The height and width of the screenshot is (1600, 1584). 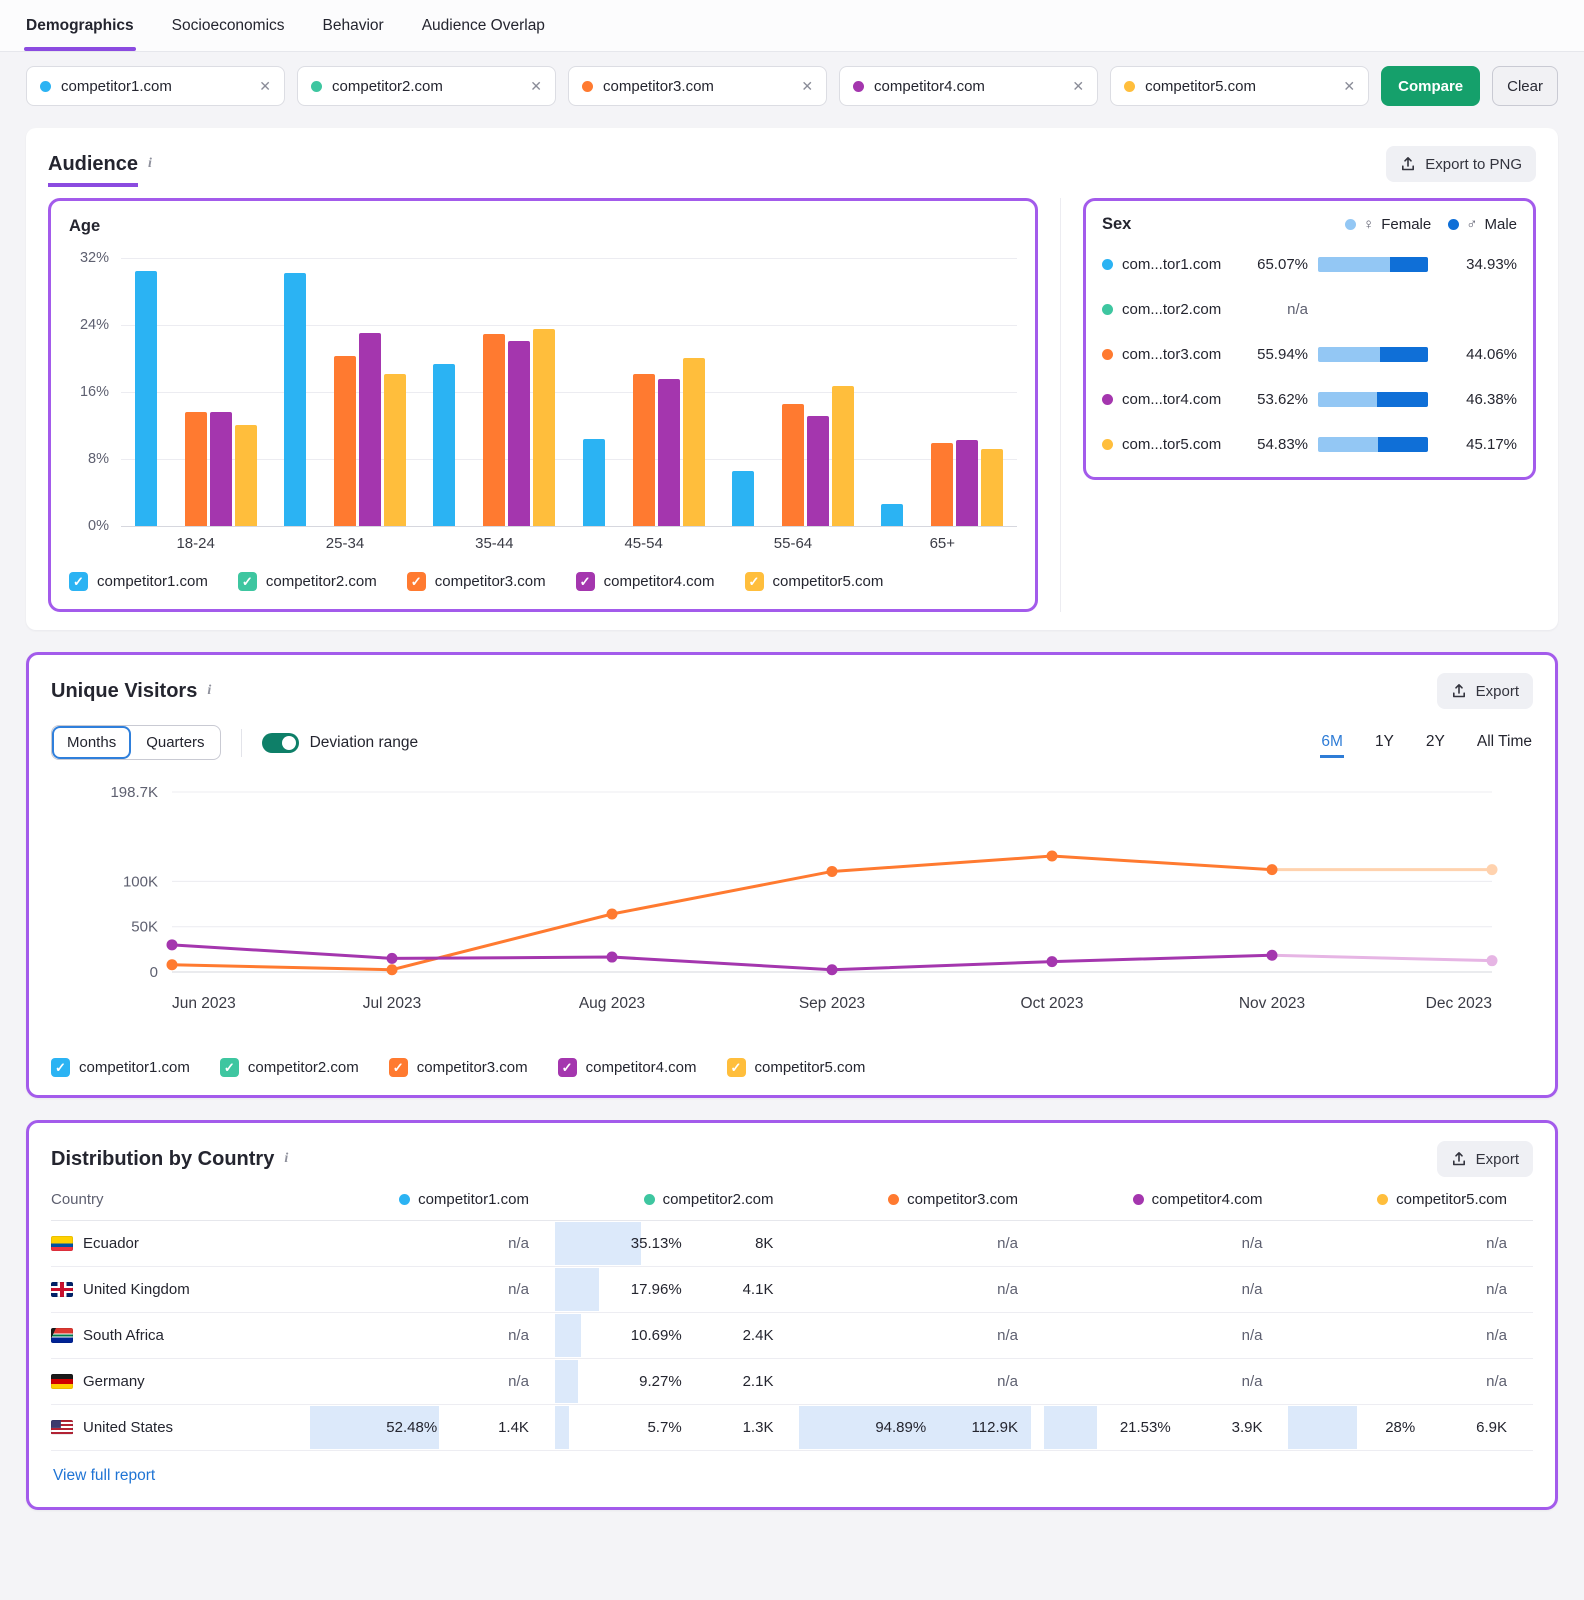 I want to click on flag-south-africa-icon, so click(x=62, y=1335).